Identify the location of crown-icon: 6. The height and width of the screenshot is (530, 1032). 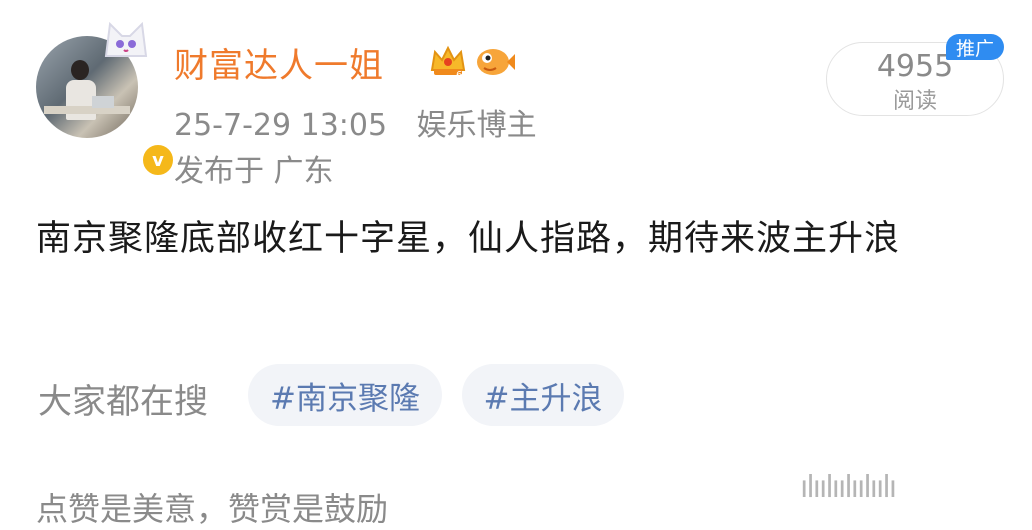
(448, 62).